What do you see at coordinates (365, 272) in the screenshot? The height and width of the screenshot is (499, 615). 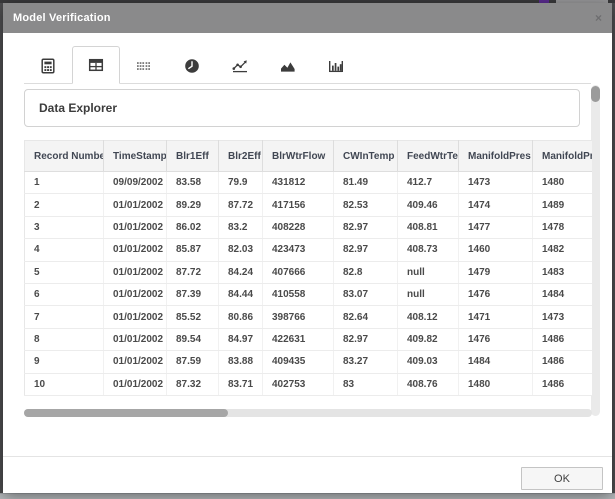 I see `table-cell: 82.8` at bounding box center [365, 272].